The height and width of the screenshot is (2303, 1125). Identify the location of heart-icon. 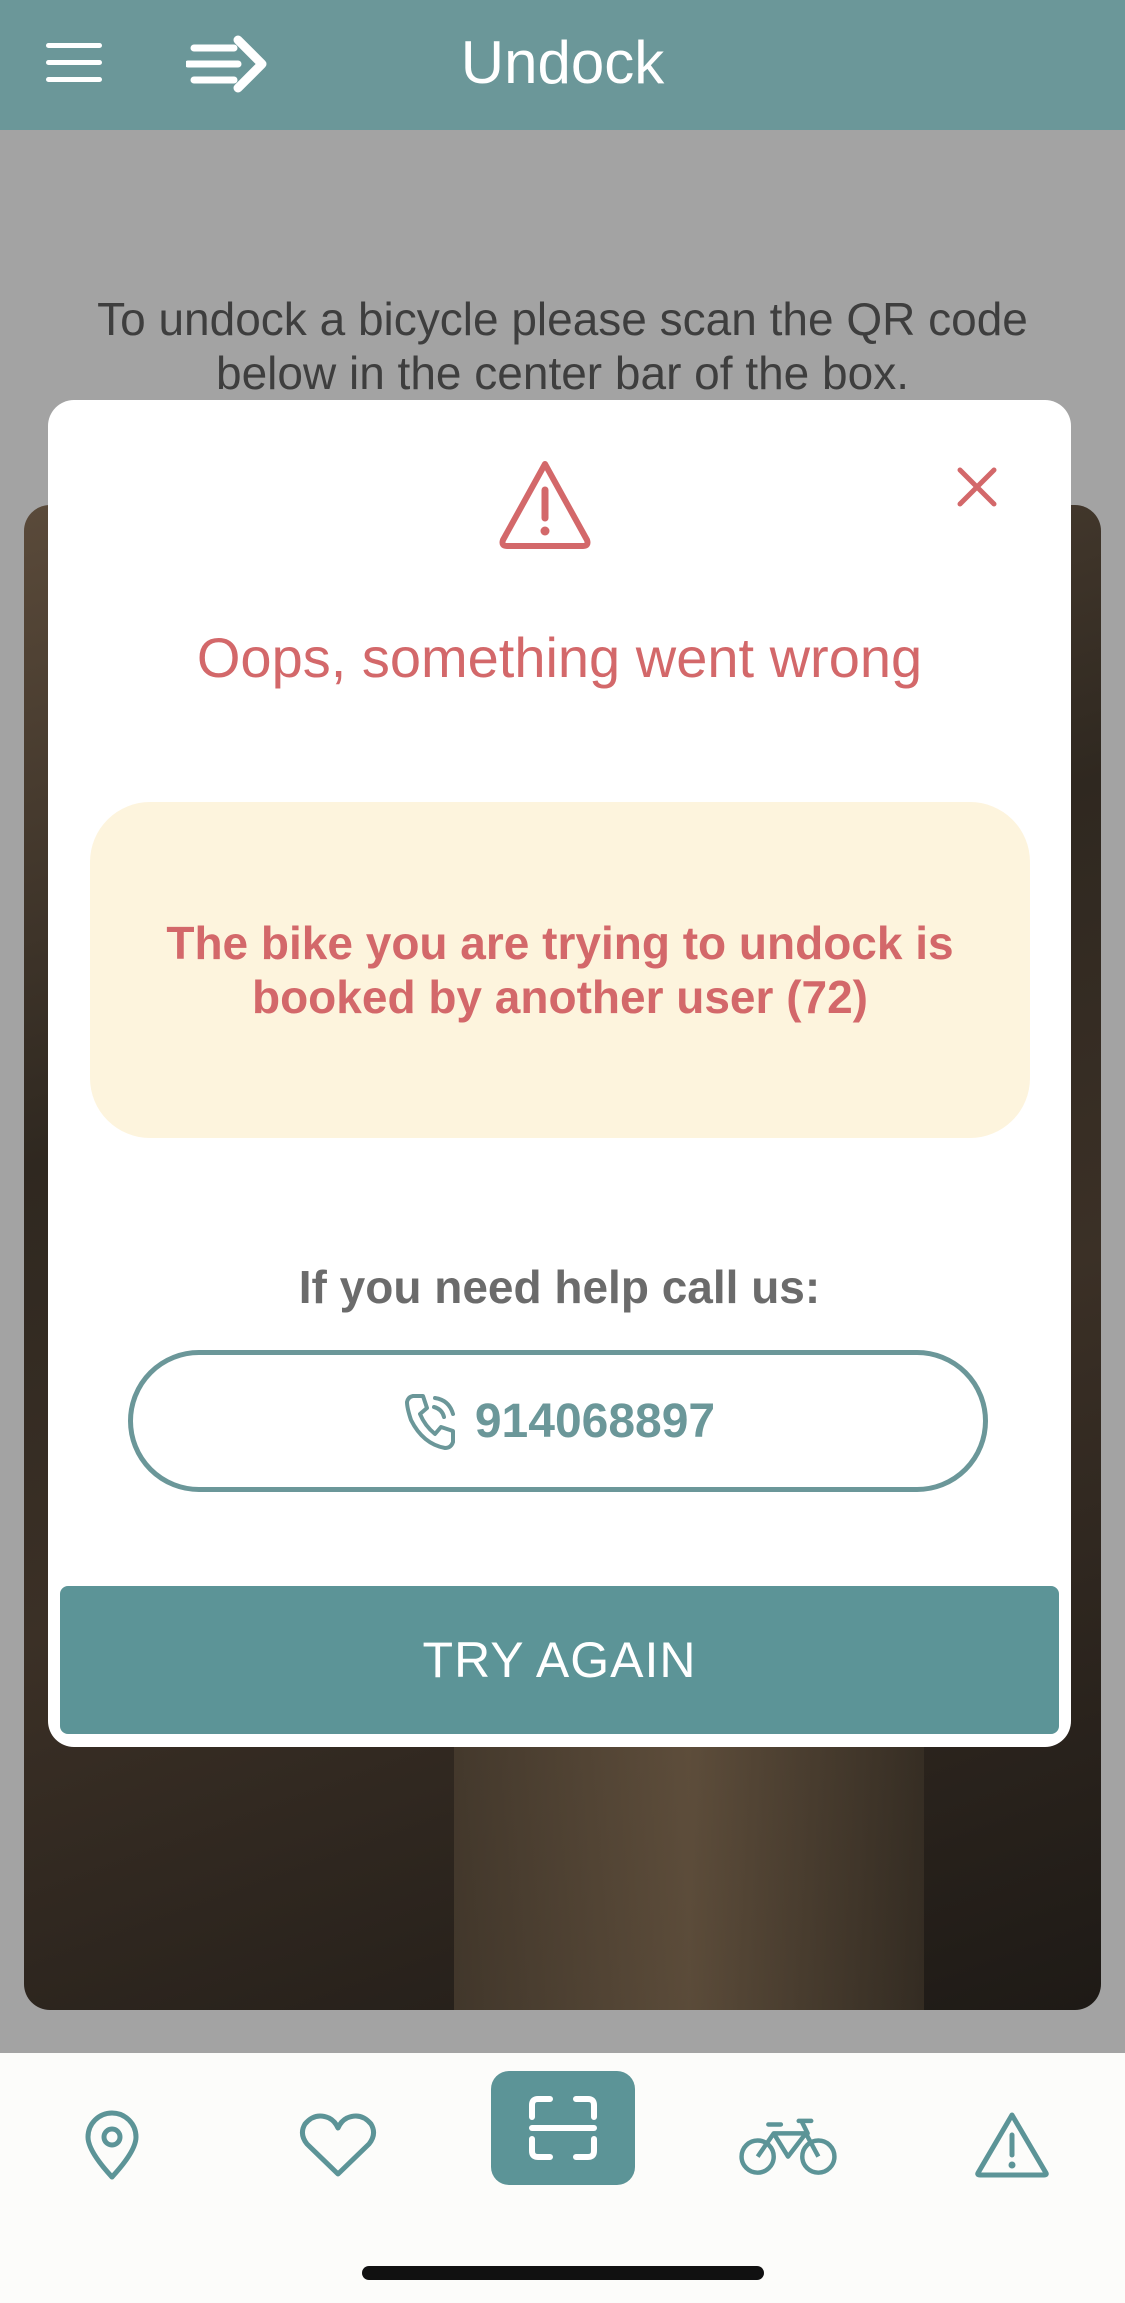
(338, 2145).